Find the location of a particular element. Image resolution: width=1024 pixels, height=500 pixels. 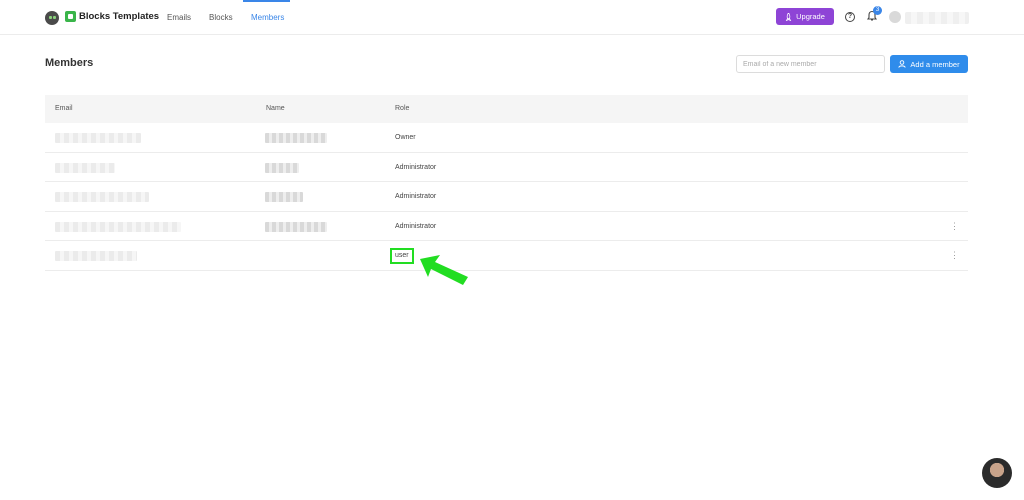

column-header-name: Name is located at coordinates (275, 108).